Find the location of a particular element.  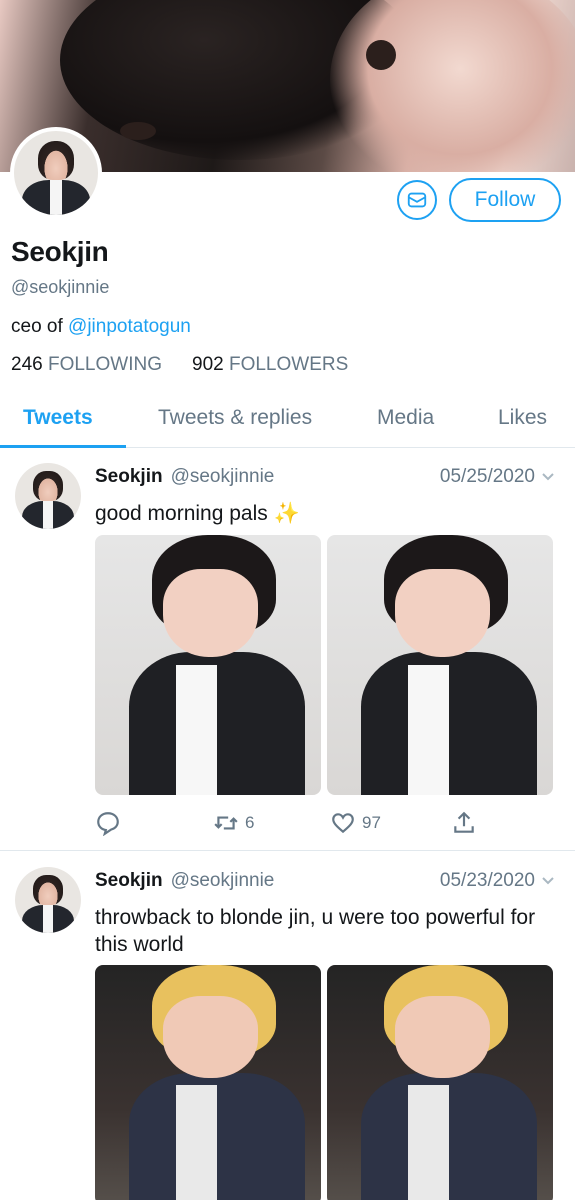

like-button: 97 is located at coordinates (355, 823).